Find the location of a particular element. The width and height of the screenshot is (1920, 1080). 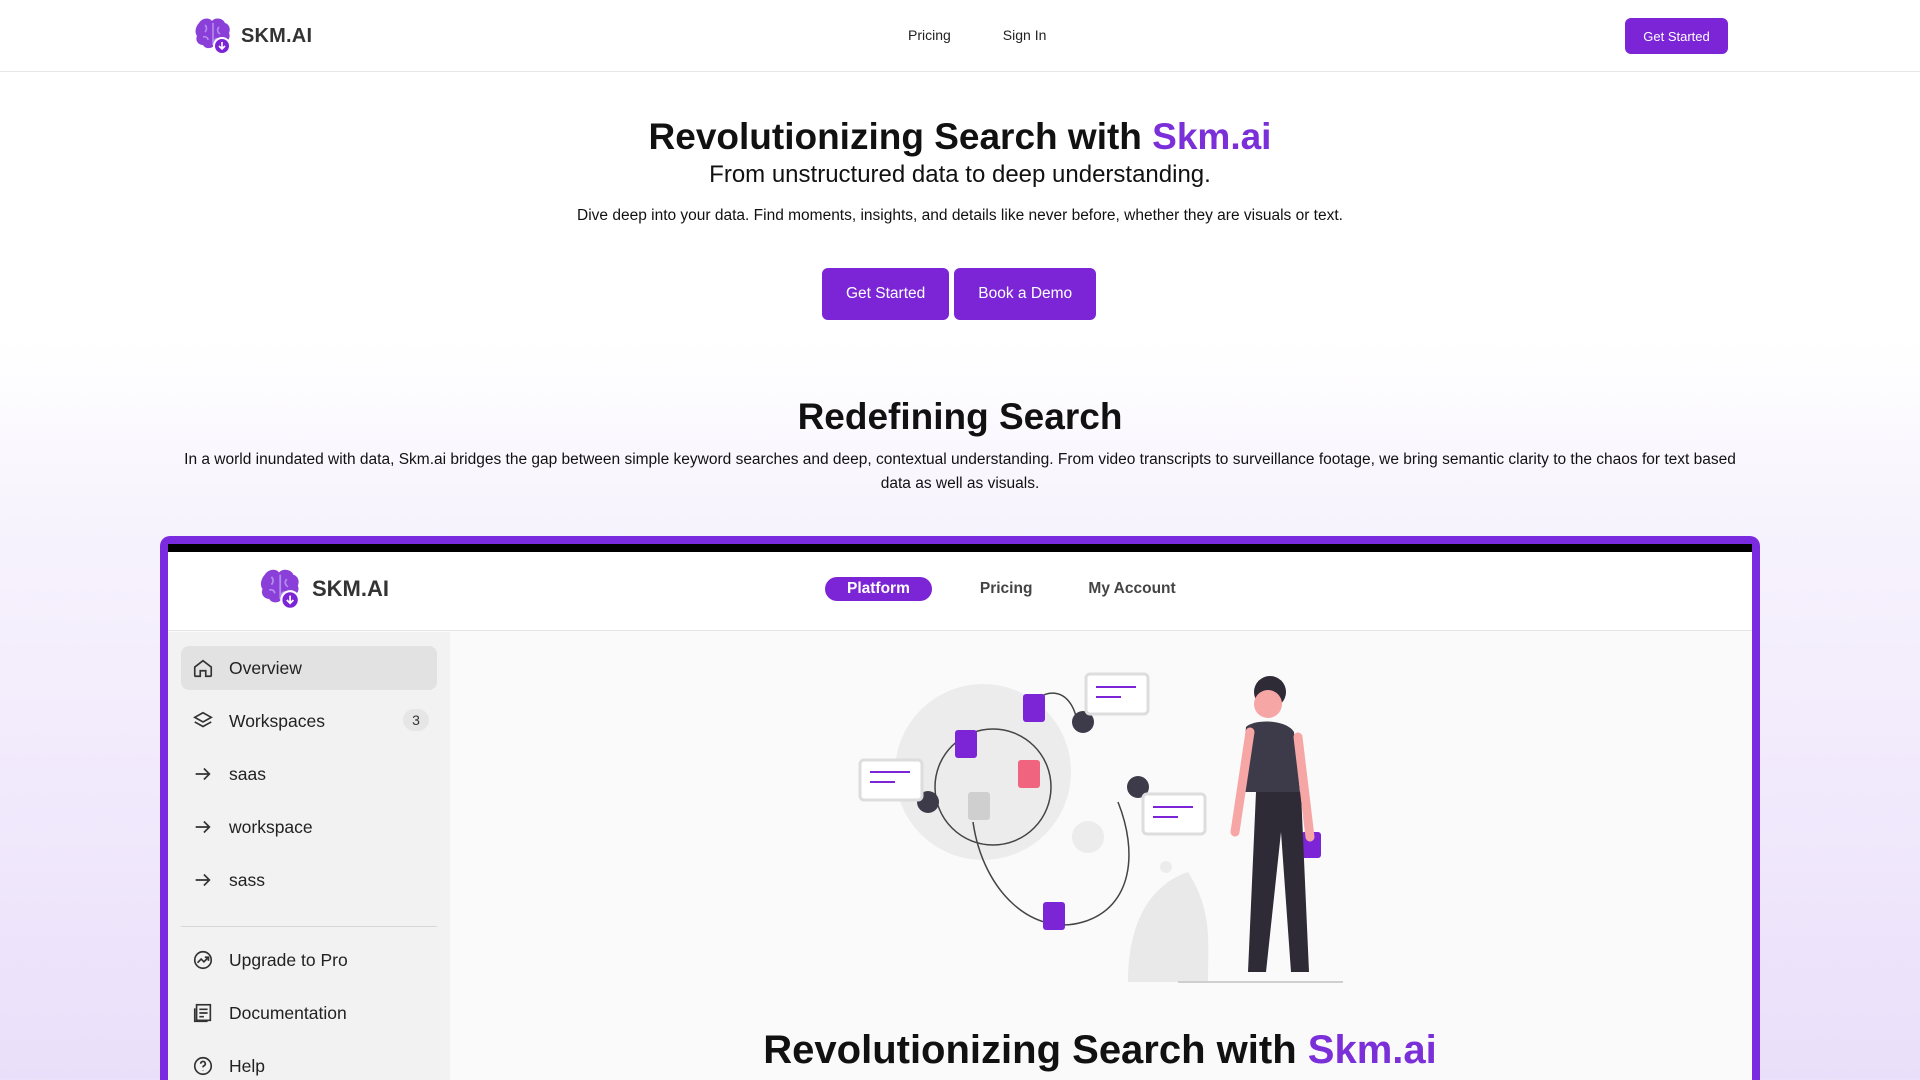

app-brand-name: SKM.AI is located at coordinates (350, 588).